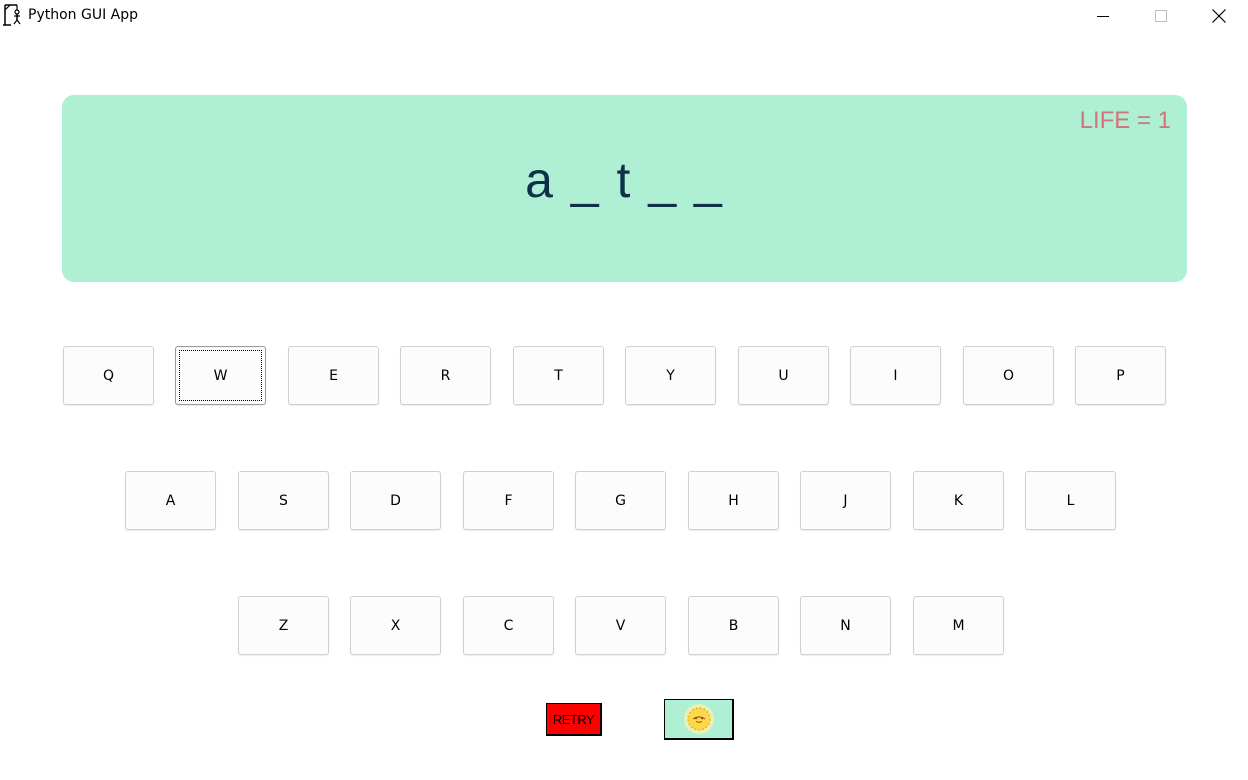 The width and height of the screenshot is (1248, 780). I want to click on key-f: F, so click(508, 500).